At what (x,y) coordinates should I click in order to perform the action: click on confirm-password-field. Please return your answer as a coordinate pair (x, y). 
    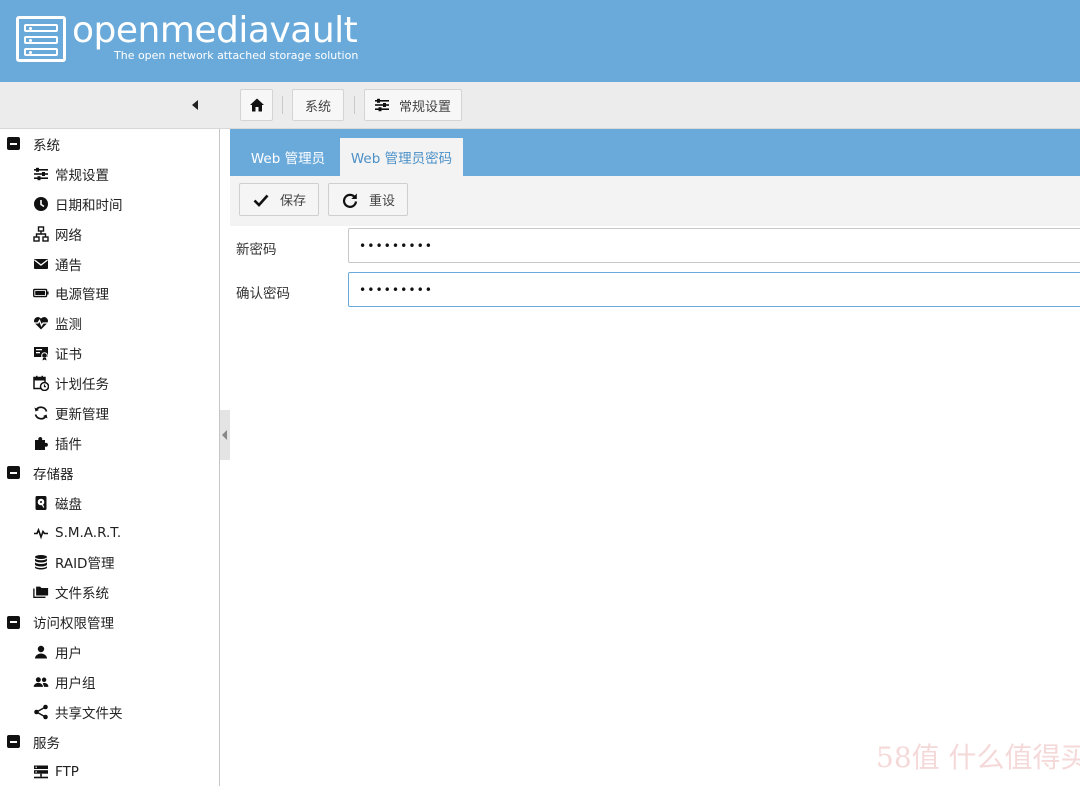
    Looking at the image, I should click on (714, 289).